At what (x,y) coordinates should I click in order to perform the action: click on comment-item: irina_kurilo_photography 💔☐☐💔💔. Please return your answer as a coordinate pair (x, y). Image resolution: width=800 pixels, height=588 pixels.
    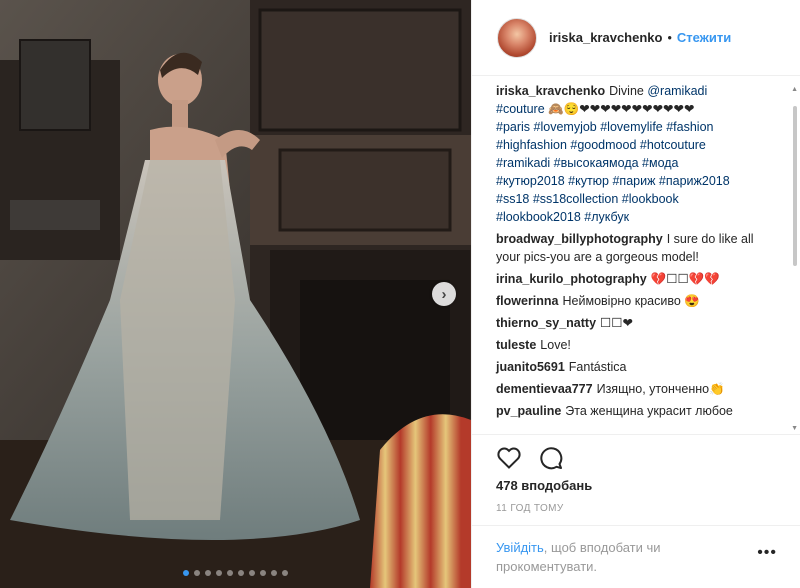
    Looking at the image, I should click on (636, 279).